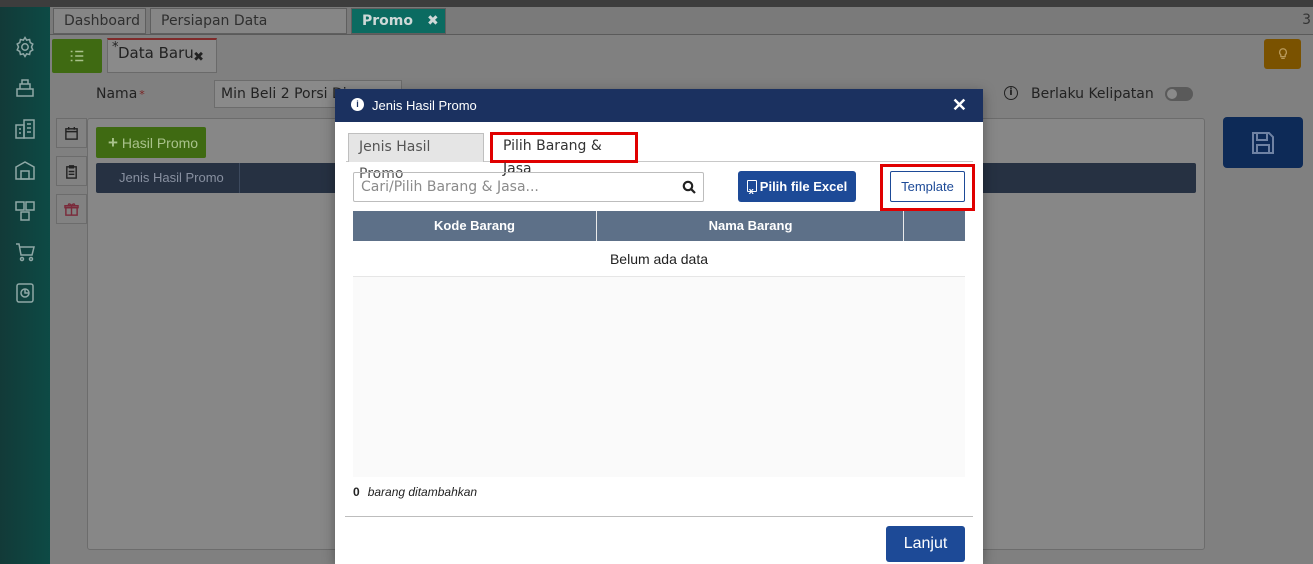 This screenshot has width=1313, height=564. What do you see at coordinates (25, 252) in the screenshot?
I see `cart-icon` at bounding box center [25, 252].